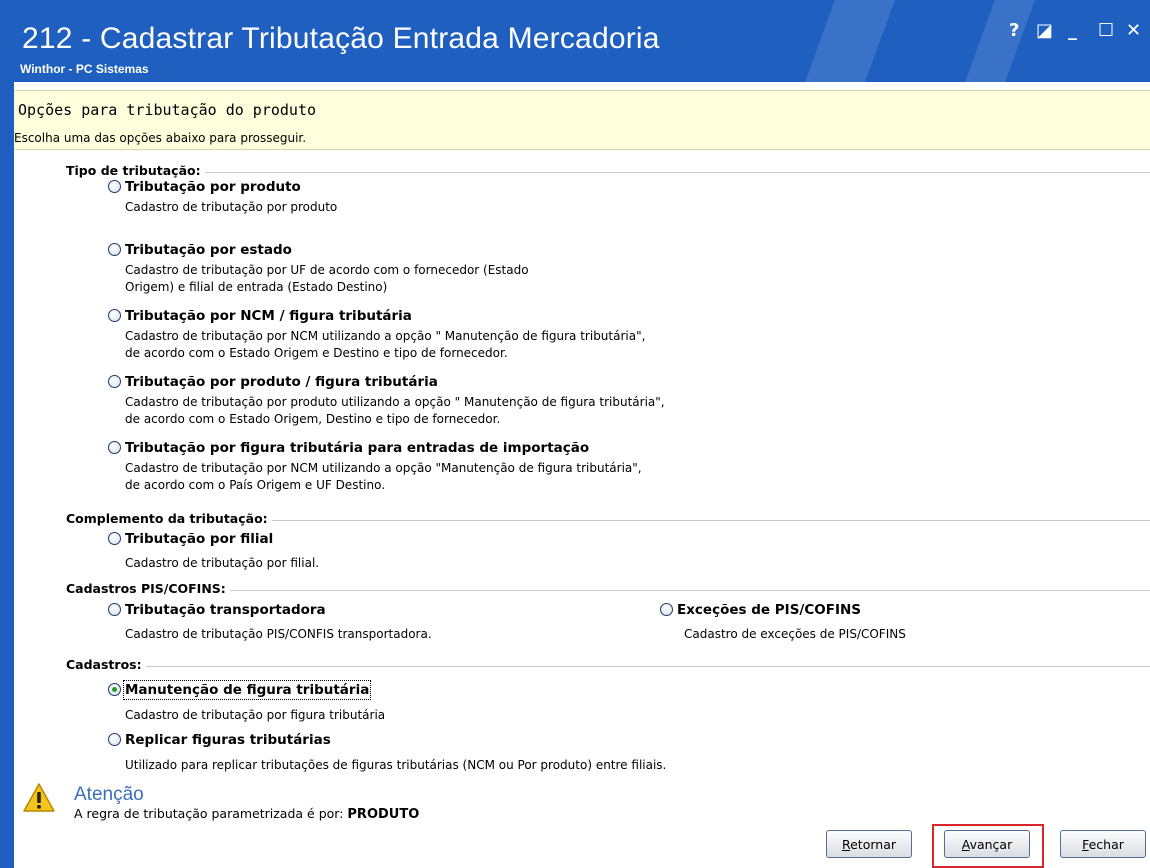 Image resolution: width=1150 pixels, height=868 pixels. What do you see at coordinates (109, 794) in the screenshot?
I see `attention-title: Atenção` at bounding box center [109, 794].